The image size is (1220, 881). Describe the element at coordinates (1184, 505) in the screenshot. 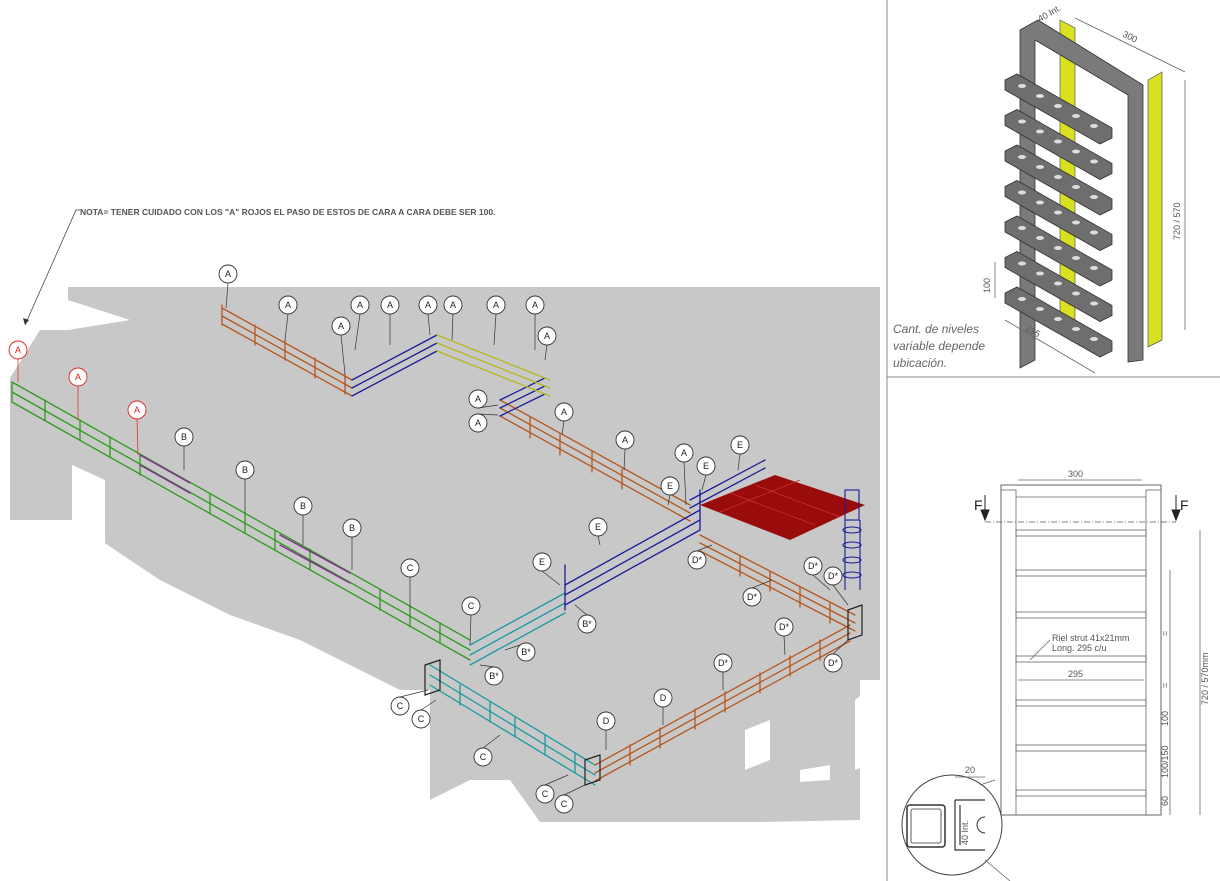

I see `section-label-right: F` at that location.